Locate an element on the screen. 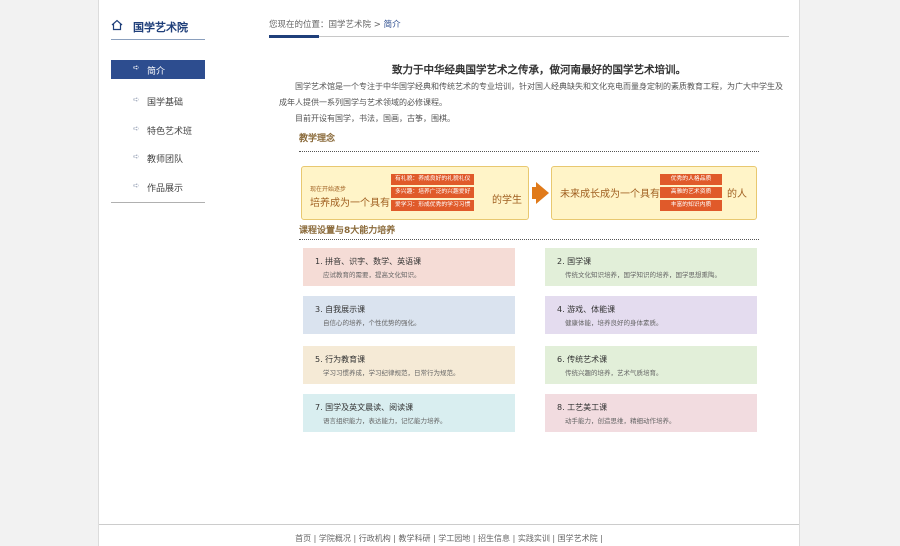  breadcrumb-accent-bar is located at coordinates (294, 36).